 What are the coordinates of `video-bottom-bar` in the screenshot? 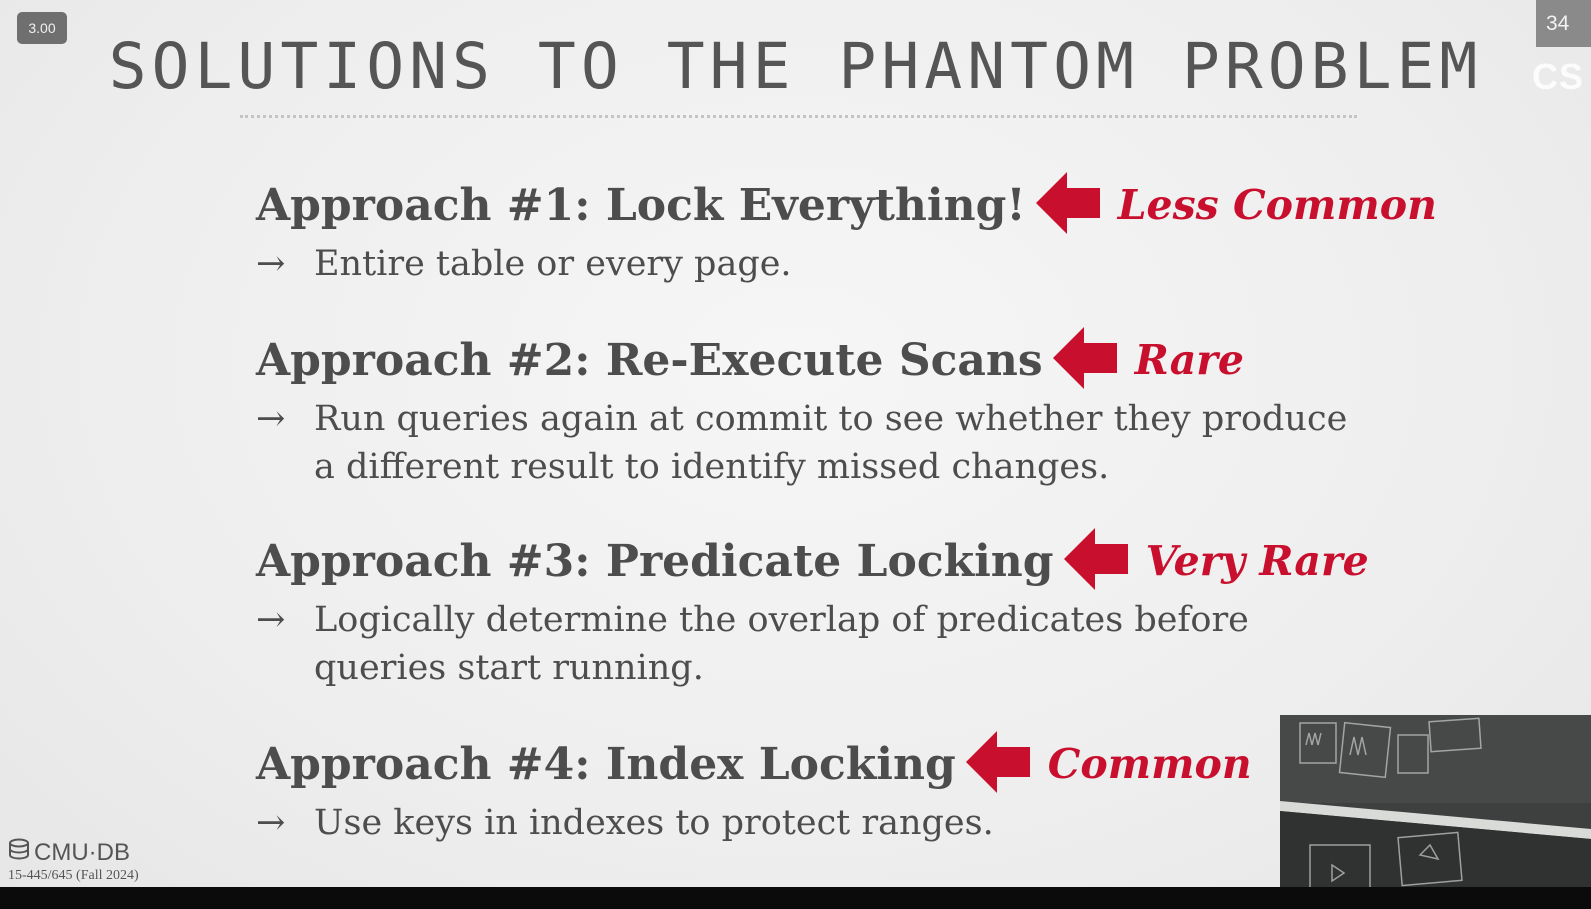 It's located at (795, 898).